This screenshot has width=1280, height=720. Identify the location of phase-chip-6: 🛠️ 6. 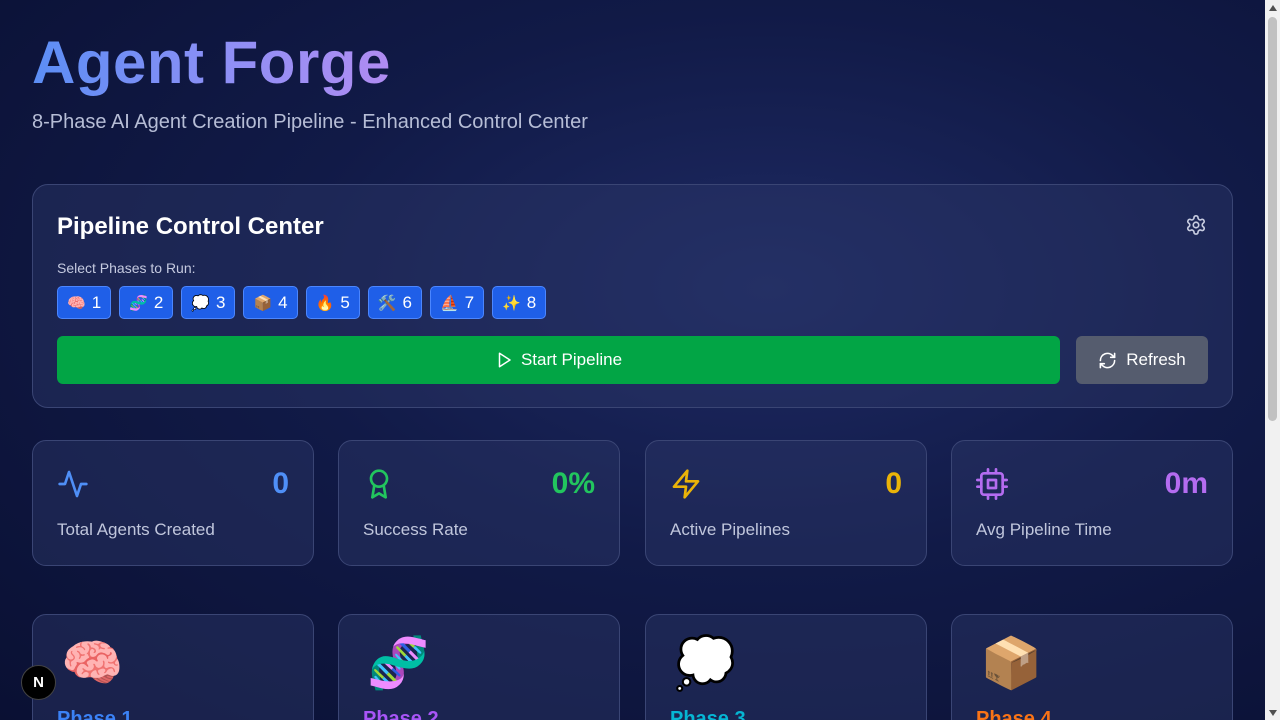
(394, 302).